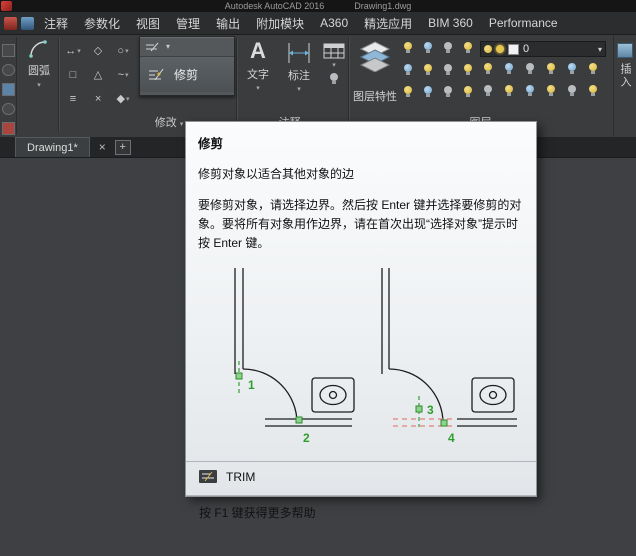 The width and height of the screenshot is (636, 556). I want to click on app-logo-icon, so click(6, 6).